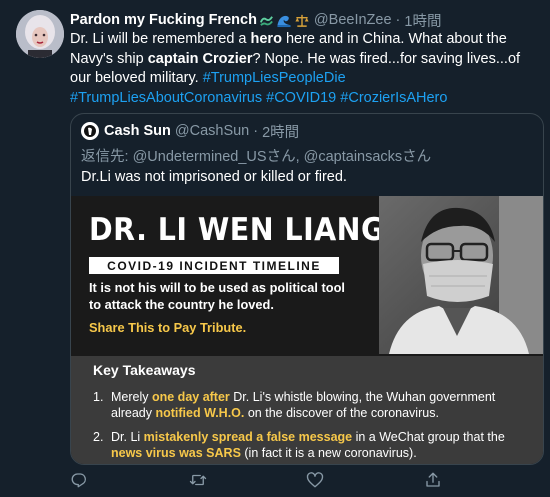 The width and height of the screenshot is (550, 497). What do you see at coordinates (200, 58) in the screenshot?
I see `tweet-text-bold: captain Crozier` at bounding box center [200, 58].